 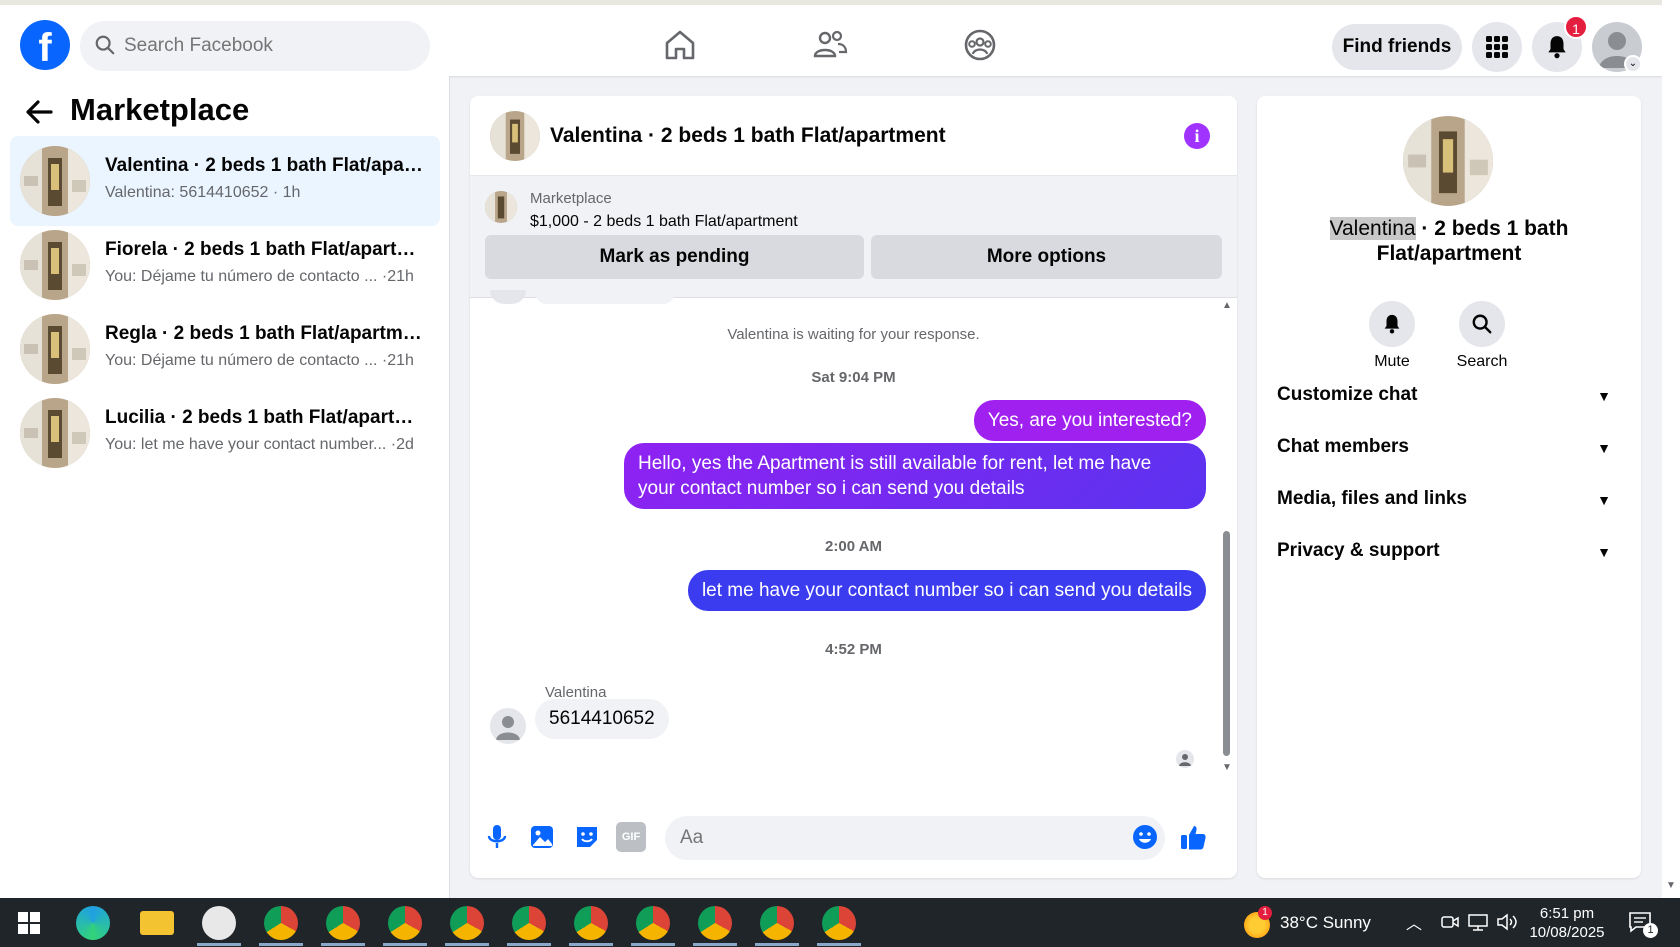 What do you see at coordinates (1372, 228) in the screenshot?
I see `highlighted-name: Valentina` at bounding box center [1372, 228].